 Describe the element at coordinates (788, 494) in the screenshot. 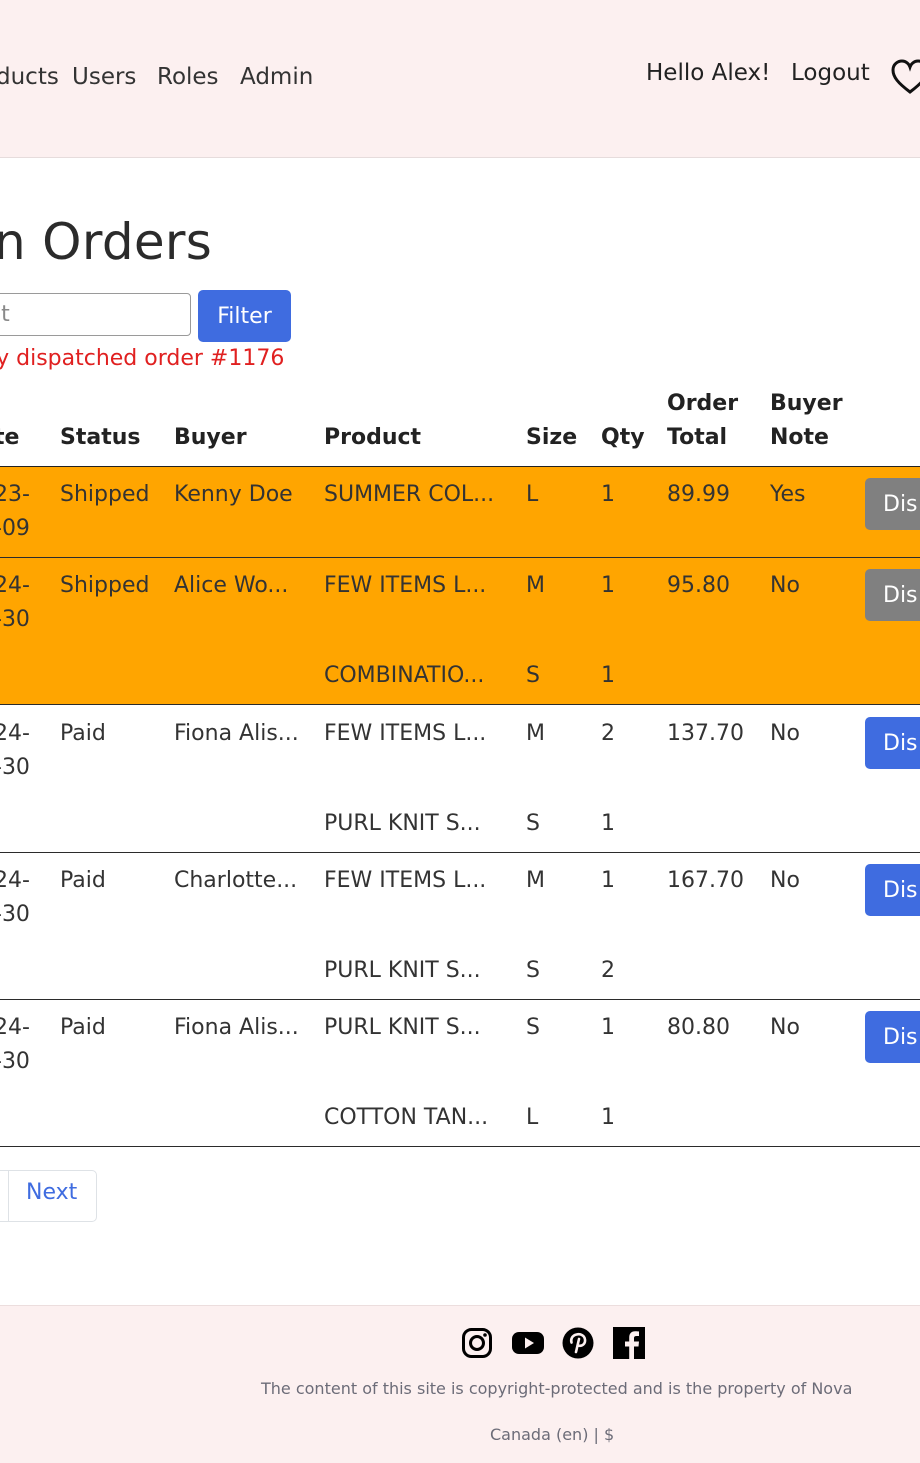

I see `order-buyer-note: Yes` at that location.